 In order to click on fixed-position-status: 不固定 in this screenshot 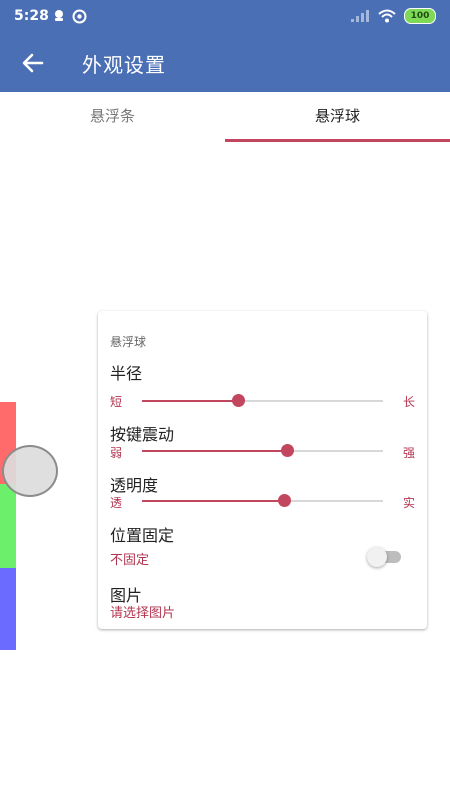, I will do `click(130, 560)`.